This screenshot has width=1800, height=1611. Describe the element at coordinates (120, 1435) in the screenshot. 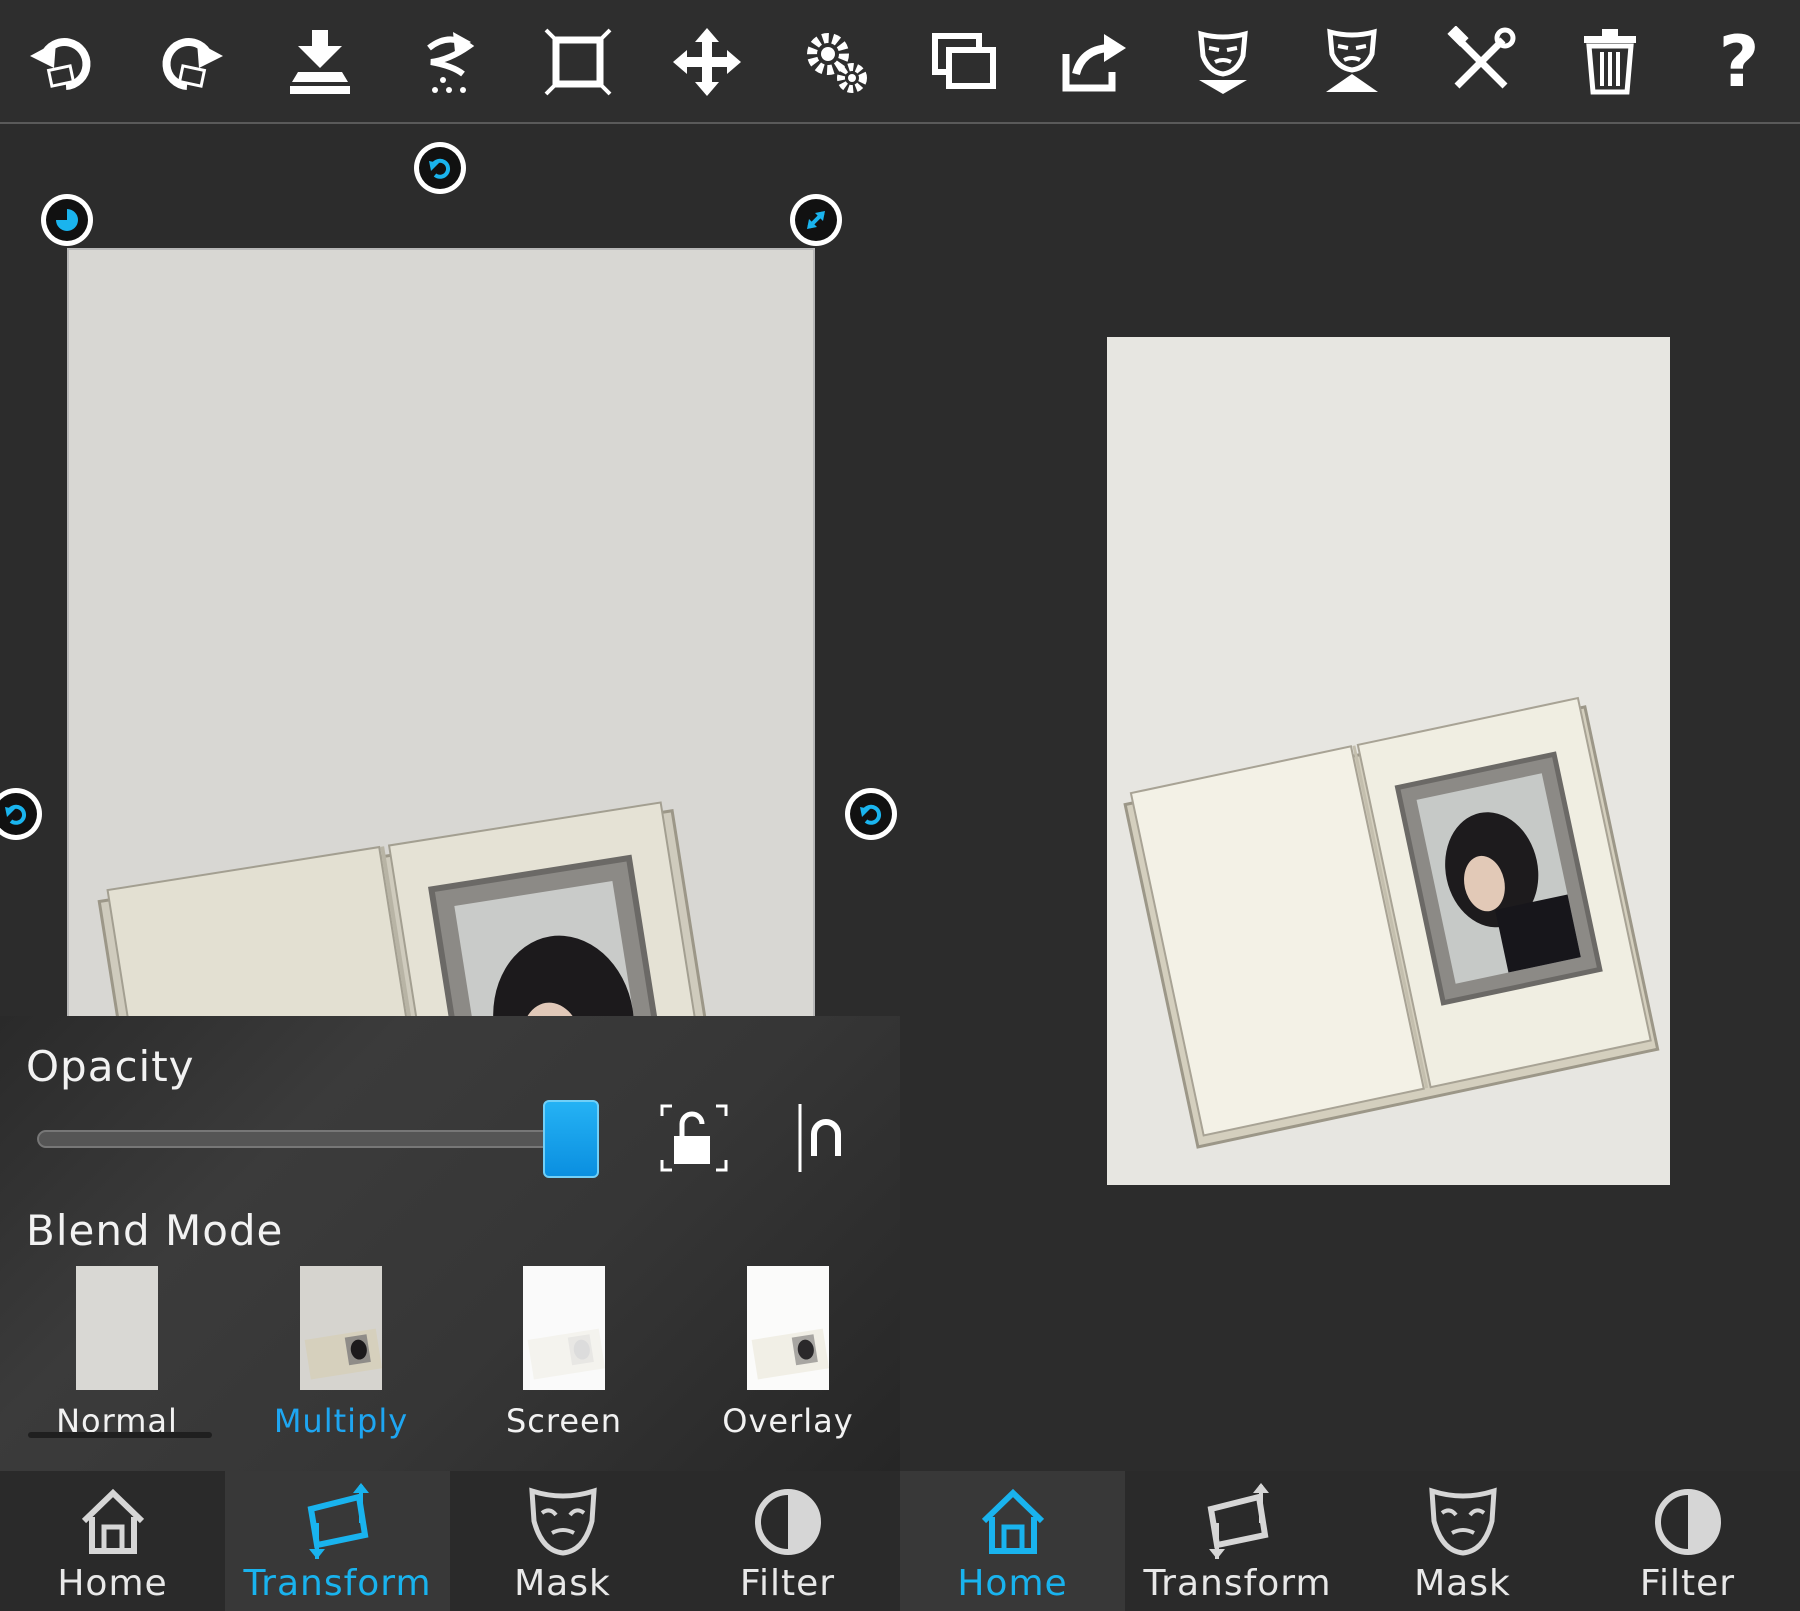

I see `blend-selection-indicator` at that location.